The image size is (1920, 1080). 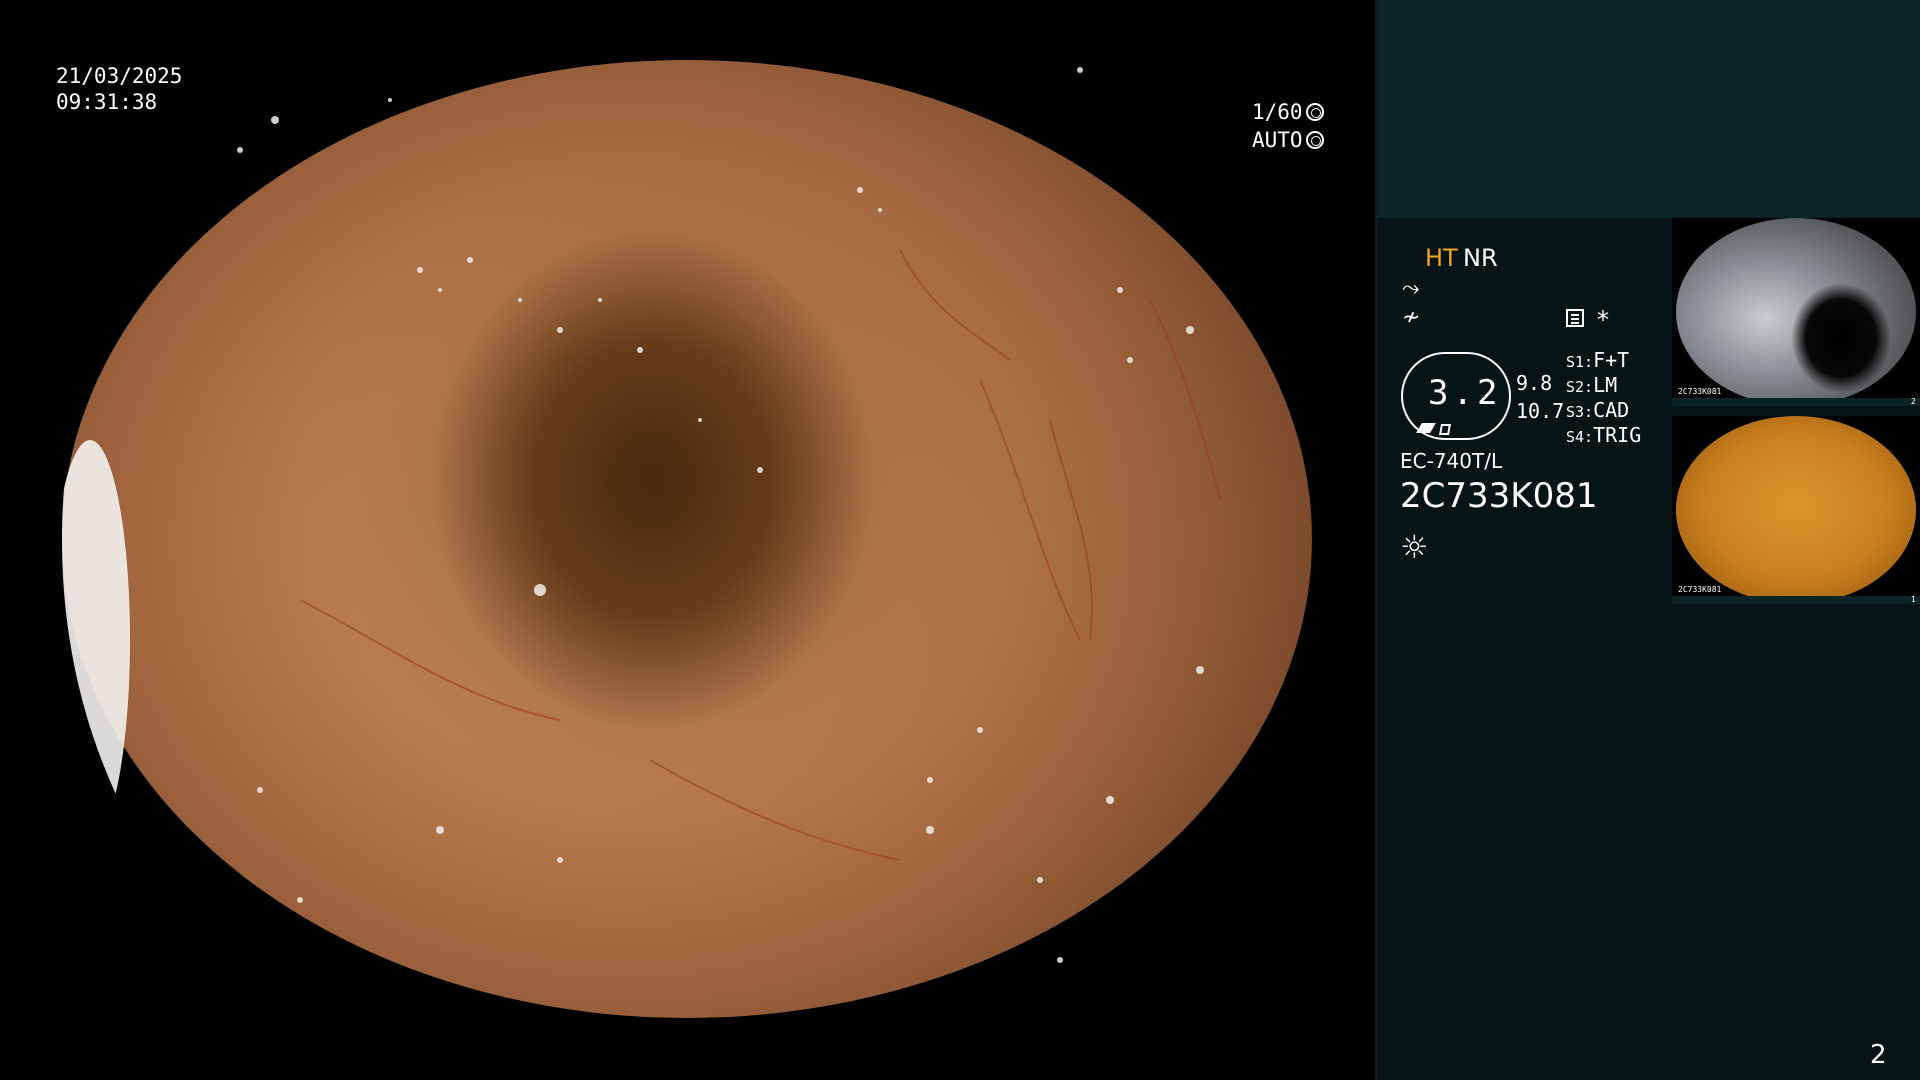 What do you see at coordinates (1603, 320) in the screenshot?
I see `star-indicator: *` at bounding box center [1603, 320].